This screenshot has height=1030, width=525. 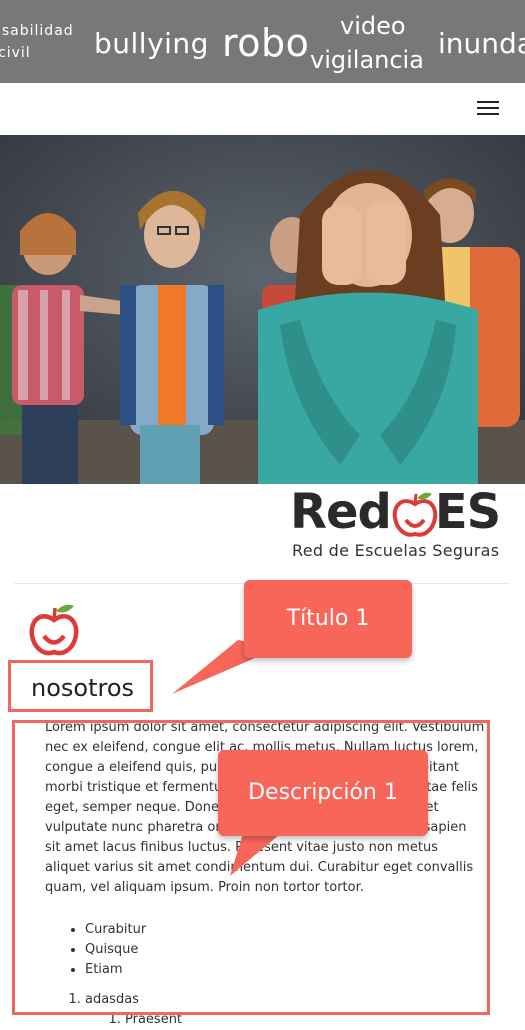 What do you see at coordinates (396, 550) in the screenshot?
I see `logo-tagline: Red de Escuelas Seguras` at bounding box center [396, 550].